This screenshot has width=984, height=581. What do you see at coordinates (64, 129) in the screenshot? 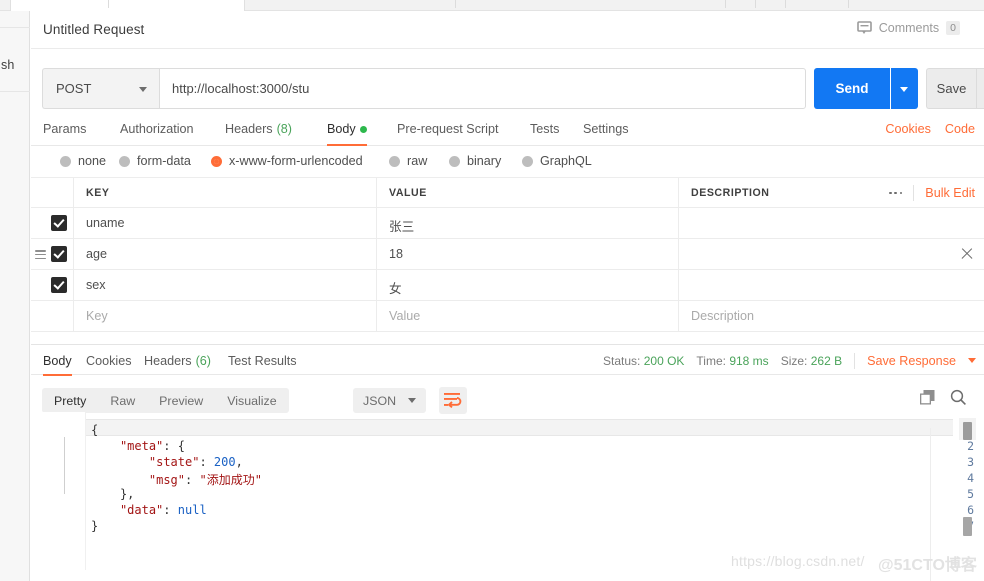
I see `tab-params: Params` at bounding box center [64, 129].